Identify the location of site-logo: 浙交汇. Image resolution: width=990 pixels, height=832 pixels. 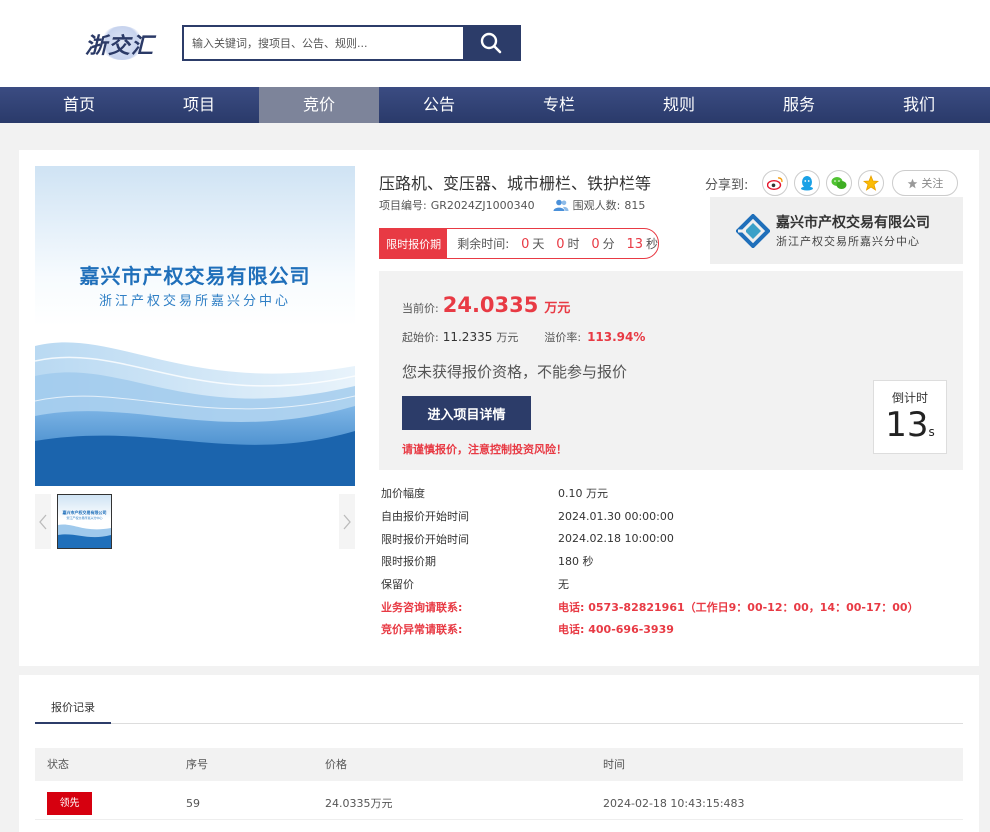
(122, 43).